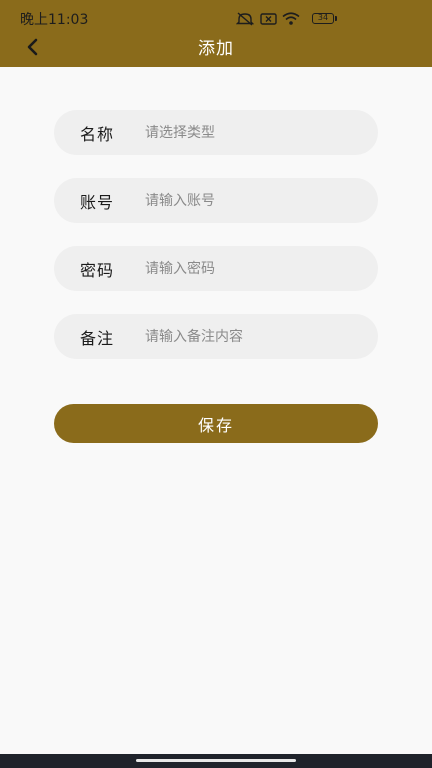  I want to click on battery-level: 34, so click(323, 17).